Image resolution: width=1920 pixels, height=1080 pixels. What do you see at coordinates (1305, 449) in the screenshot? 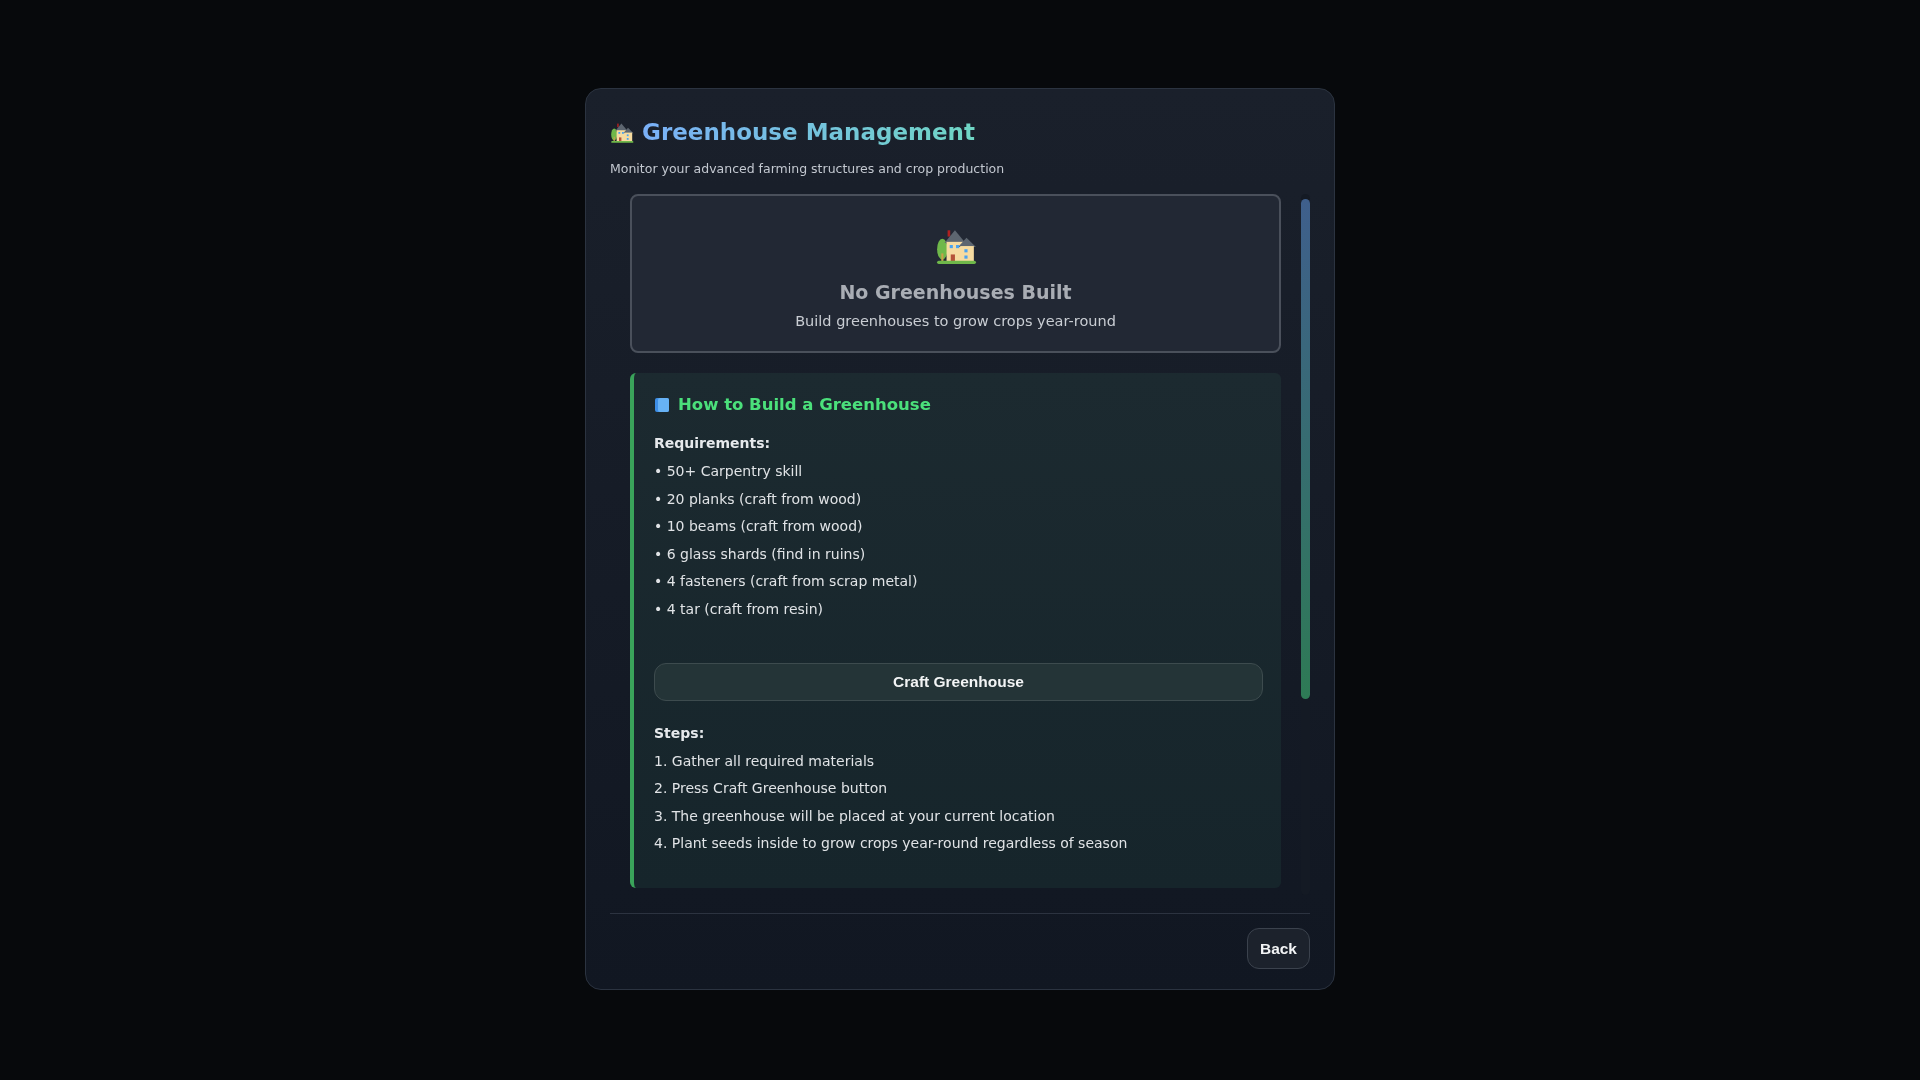
I see `scrollbar-thumb` at bounding box center [1305, 449].